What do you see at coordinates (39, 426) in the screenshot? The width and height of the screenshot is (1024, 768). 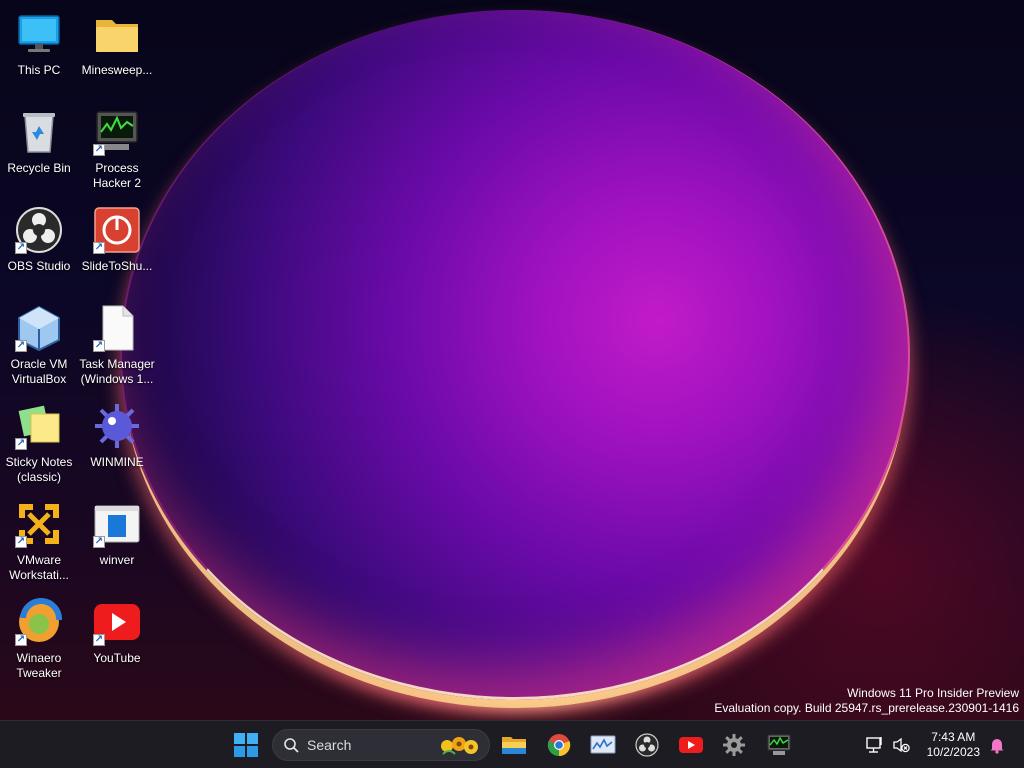 I see `sticky-notes-icon: ↗` at bounding box center [39, 426].